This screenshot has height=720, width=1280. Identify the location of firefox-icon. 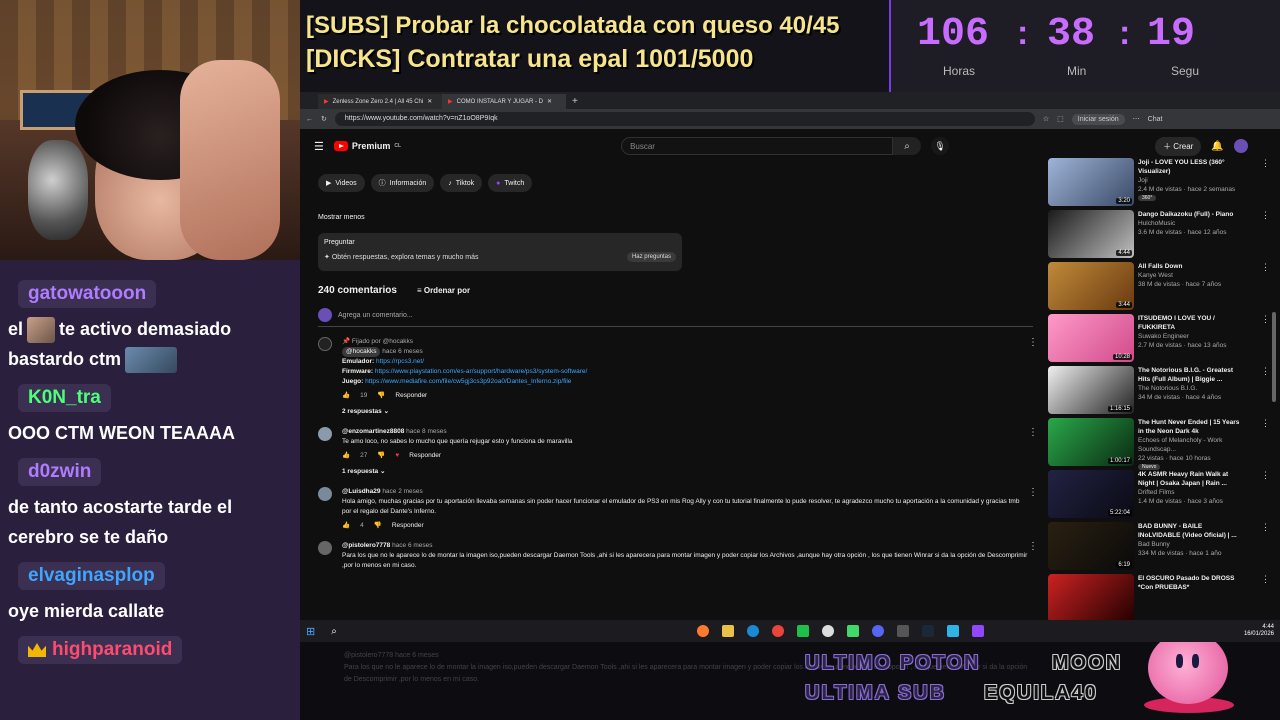
(702, 631).